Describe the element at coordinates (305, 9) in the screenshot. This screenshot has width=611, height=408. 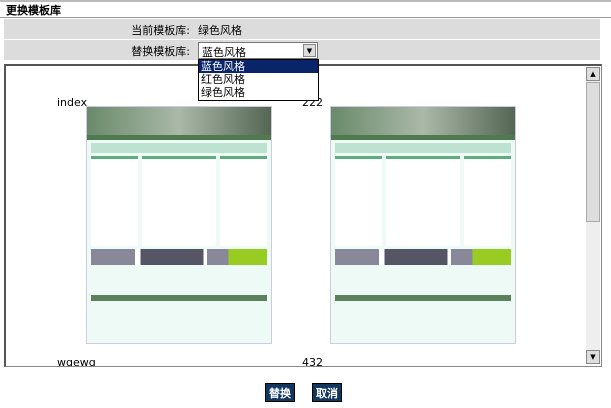
I see `page-title: 更换模板库` at that location.